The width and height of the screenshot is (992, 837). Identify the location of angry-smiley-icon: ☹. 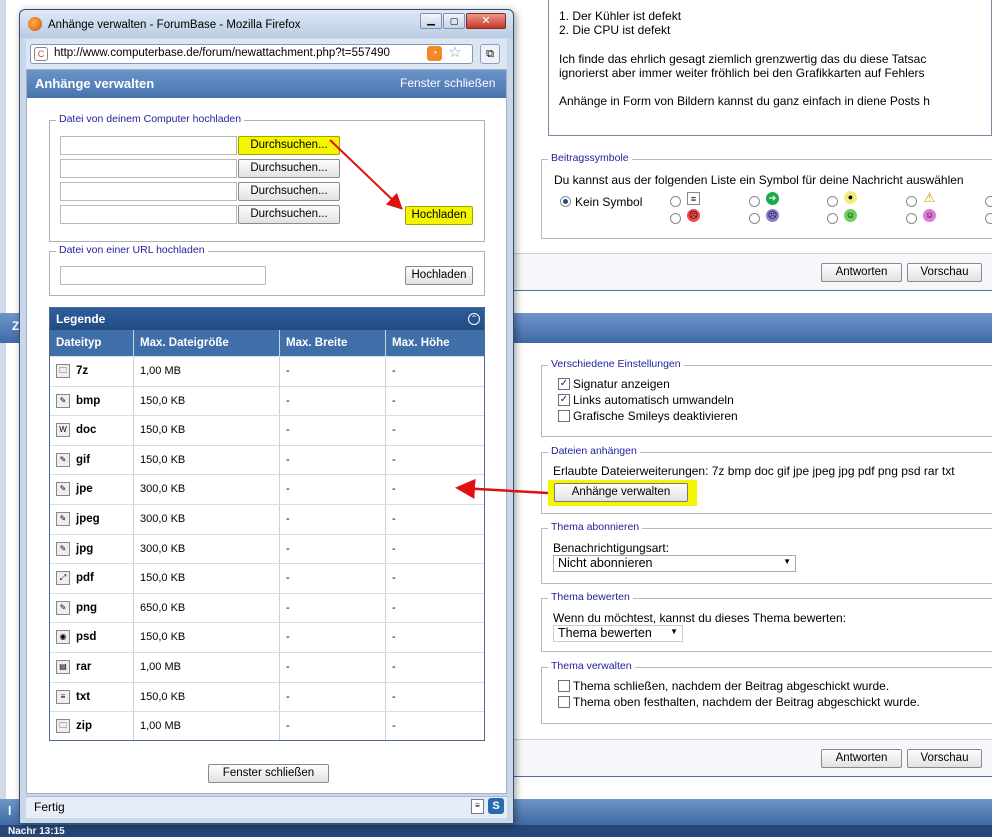
(693, 215).